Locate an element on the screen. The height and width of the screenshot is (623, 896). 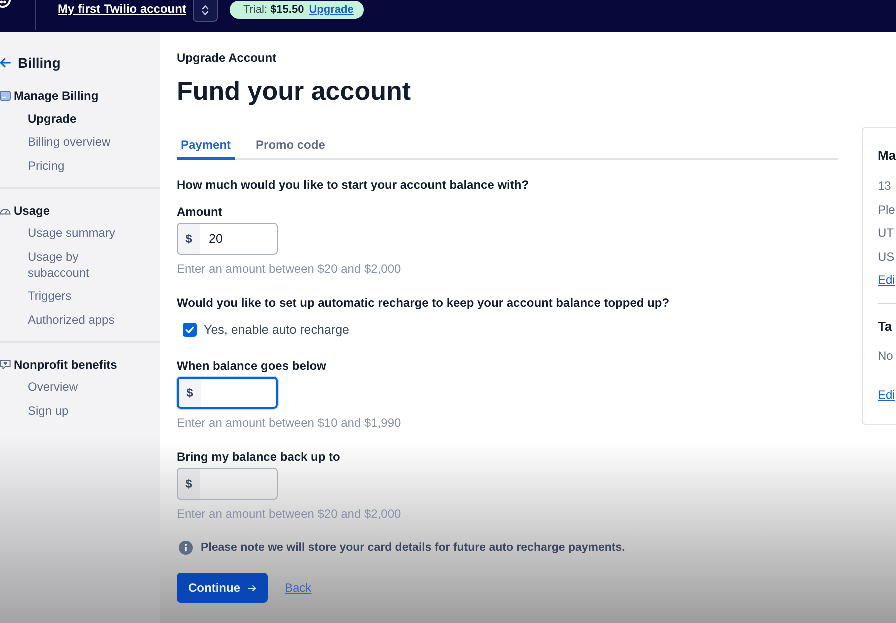
back-link: Billing is located at coordinates (30, 63).